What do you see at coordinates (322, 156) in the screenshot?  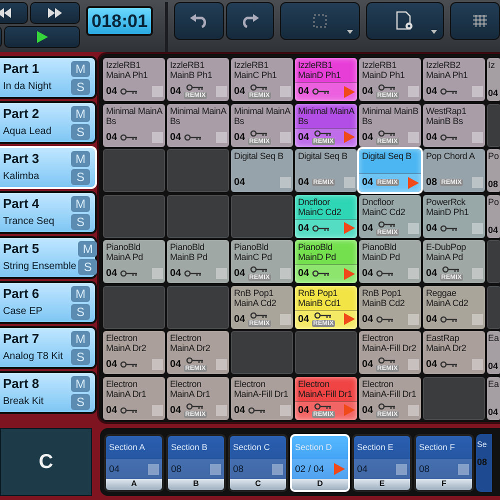 I see `clip-name: Digital Seq B` at bounding box center [322, 156].